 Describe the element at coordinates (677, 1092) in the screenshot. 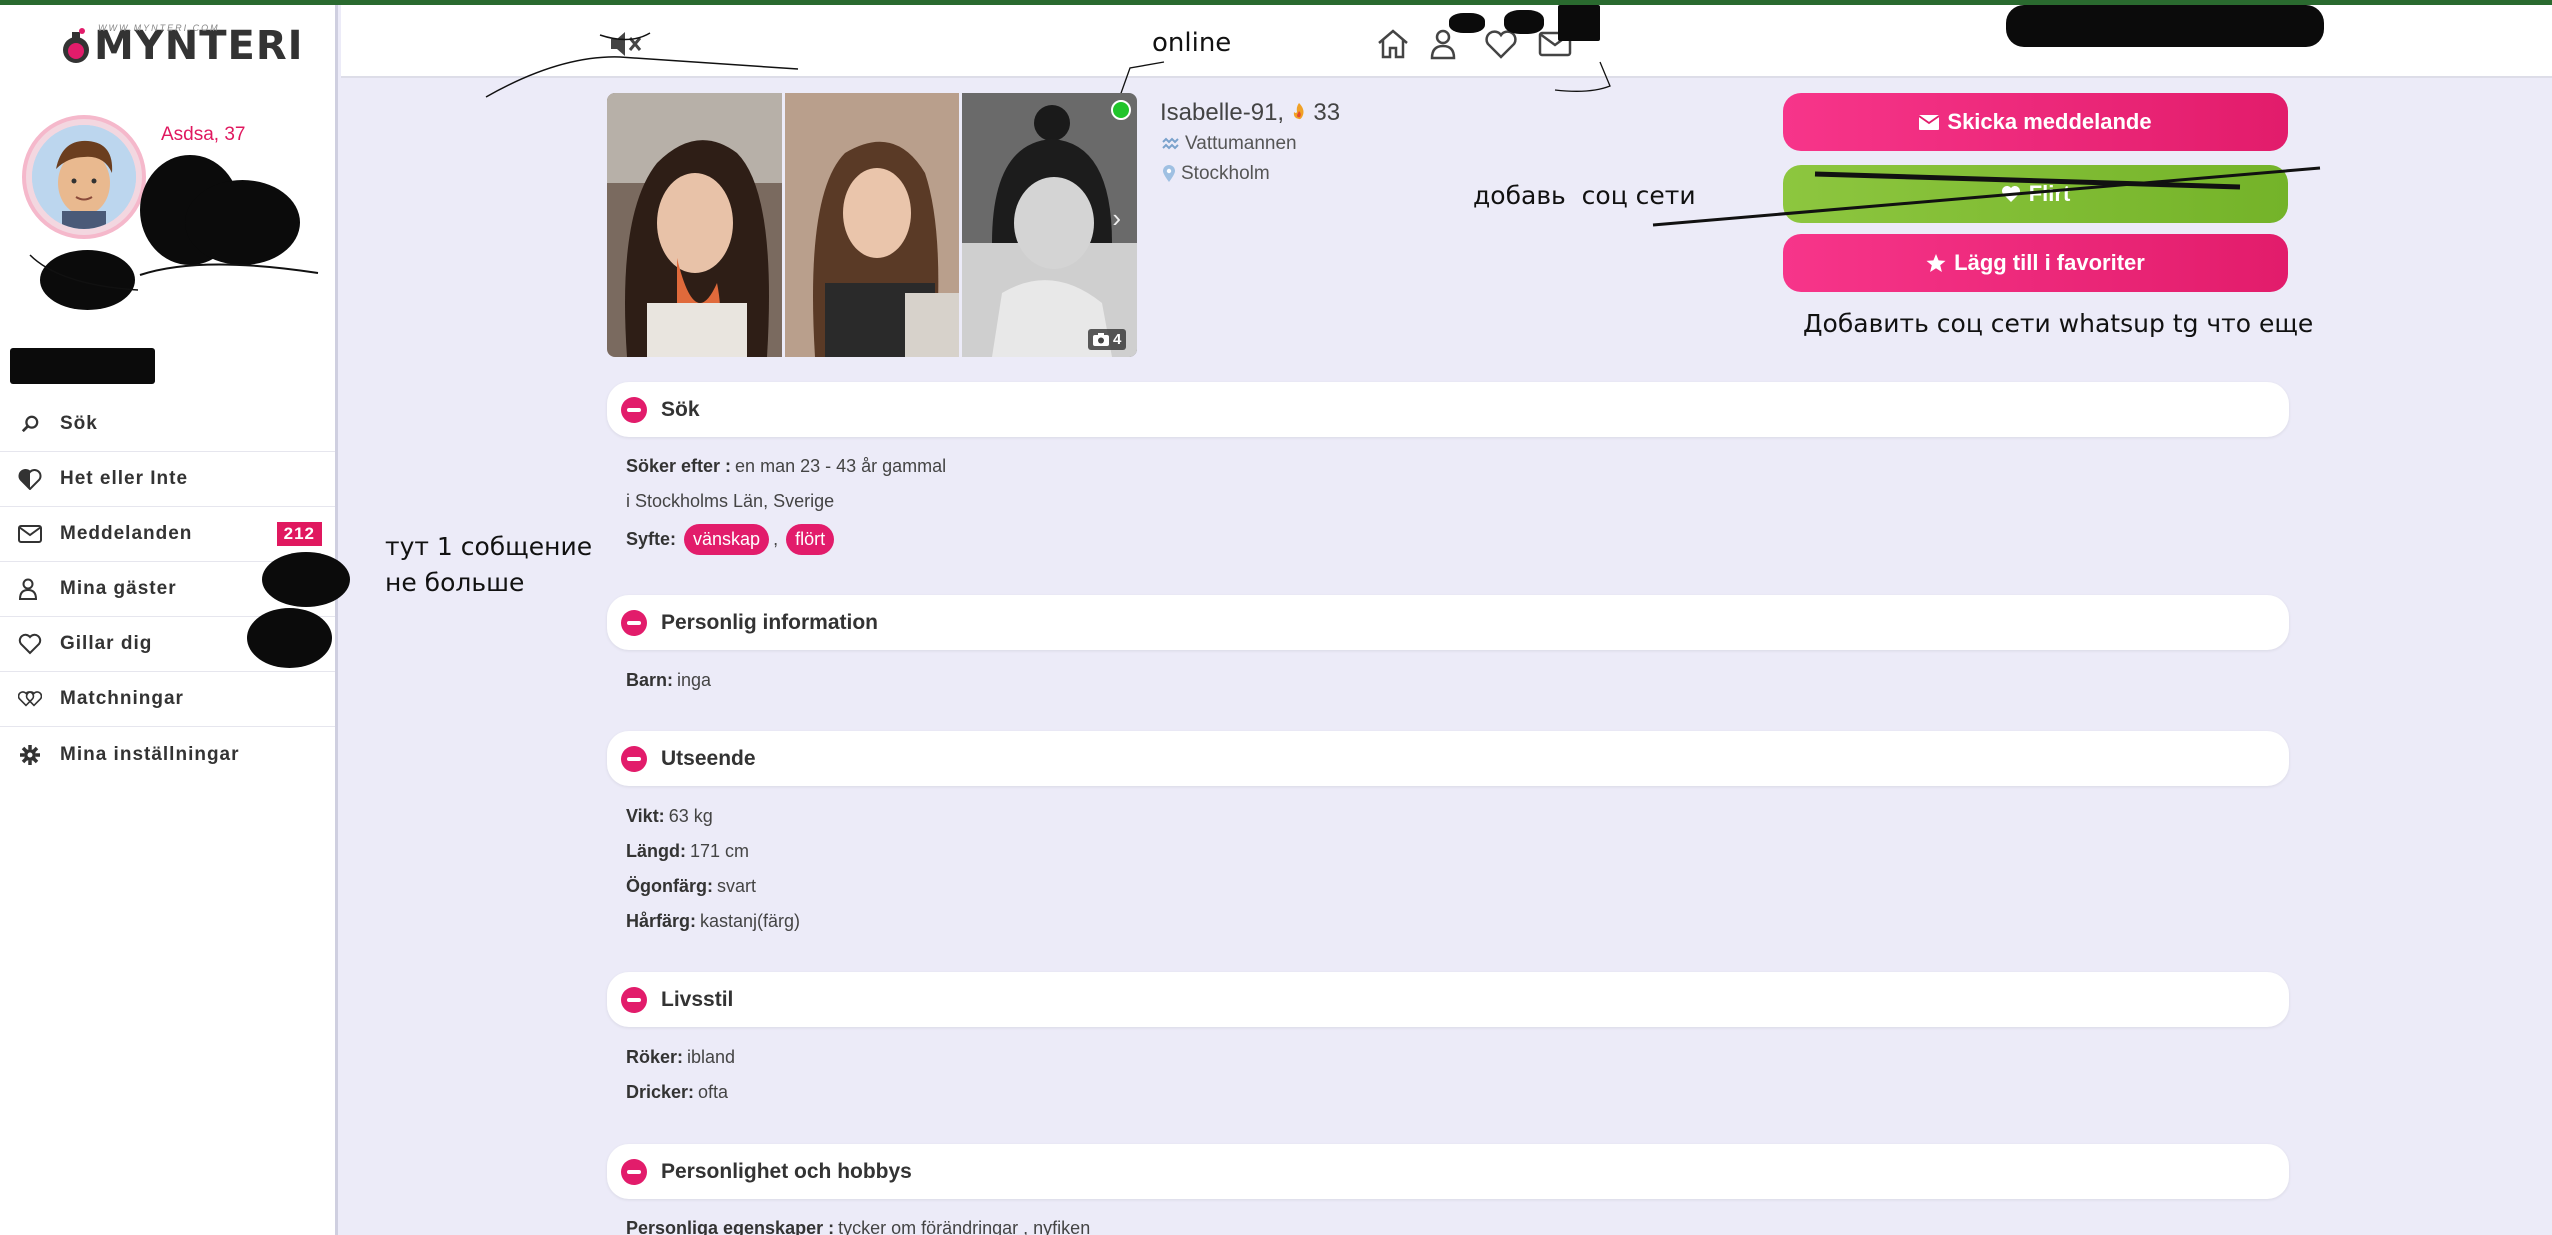

I see `drinking-row: Dricker: ofta` at that location.